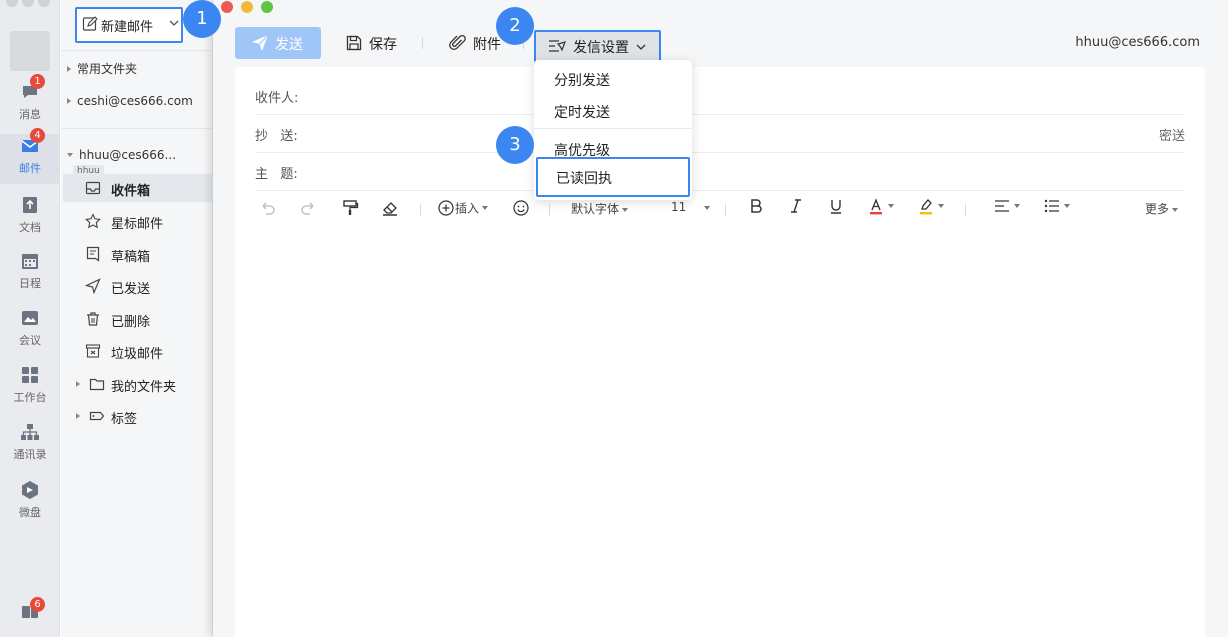 Image resolution: width=1228 pixels, height=637 pixels. Describe the element at coordinates (138, 188) in the screenshot. I see `folder-inbox: 收件箱` at that location.